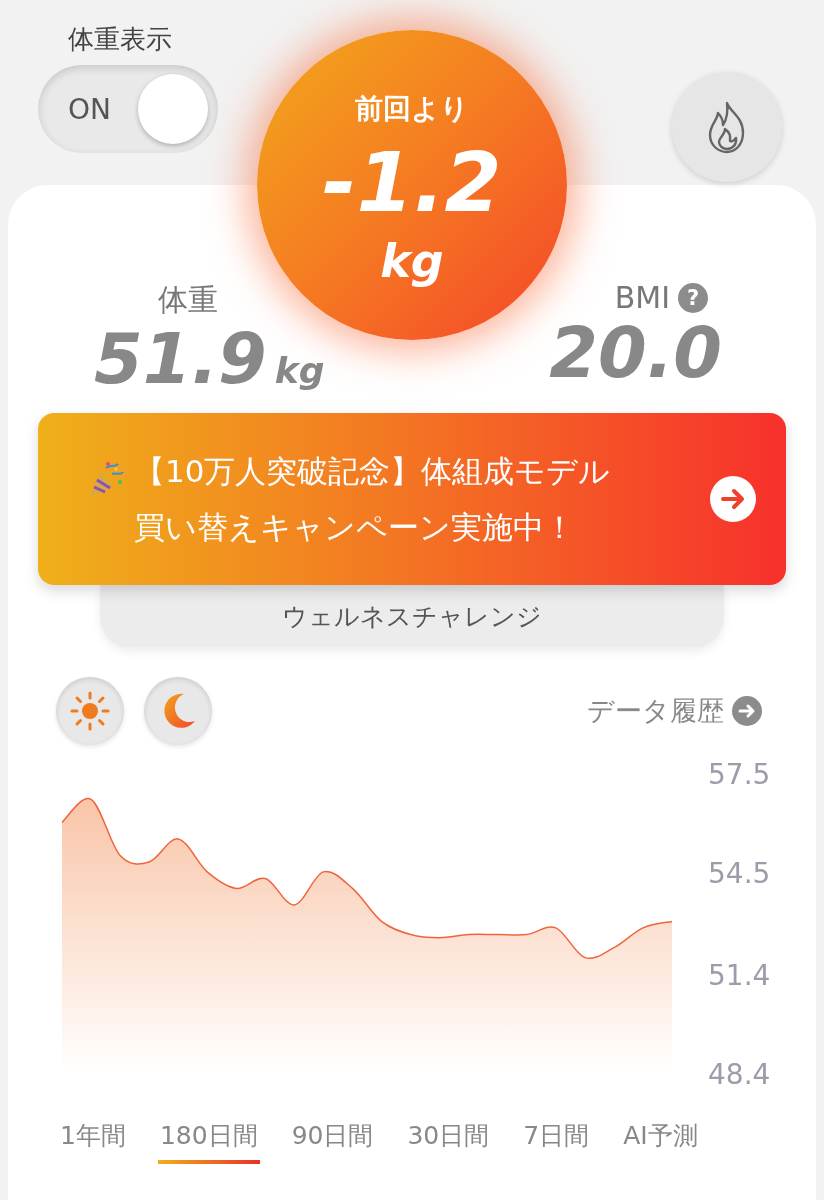  I want to click on flame-button, so click(727, 127).